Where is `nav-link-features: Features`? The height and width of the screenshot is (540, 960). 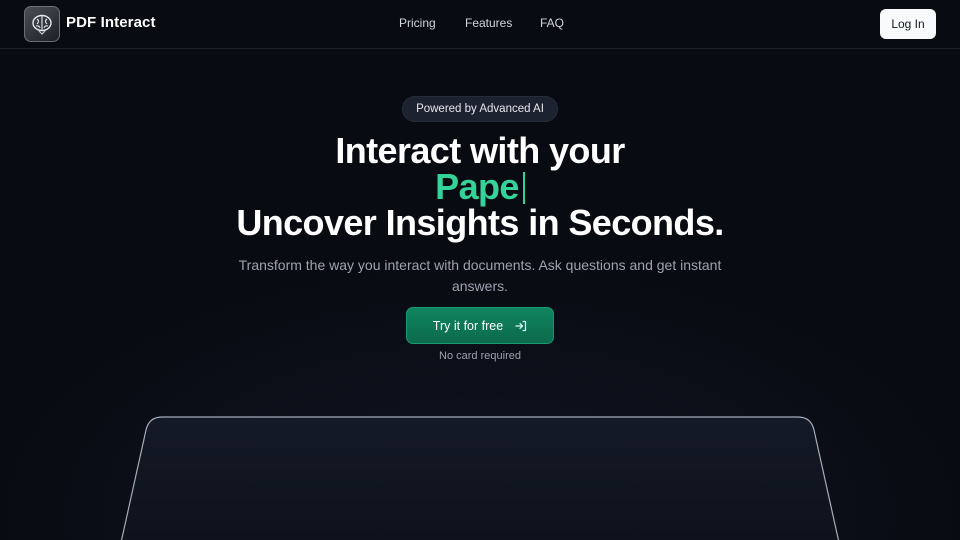 nav-link-features: Features is located at coordinates (488, 23).